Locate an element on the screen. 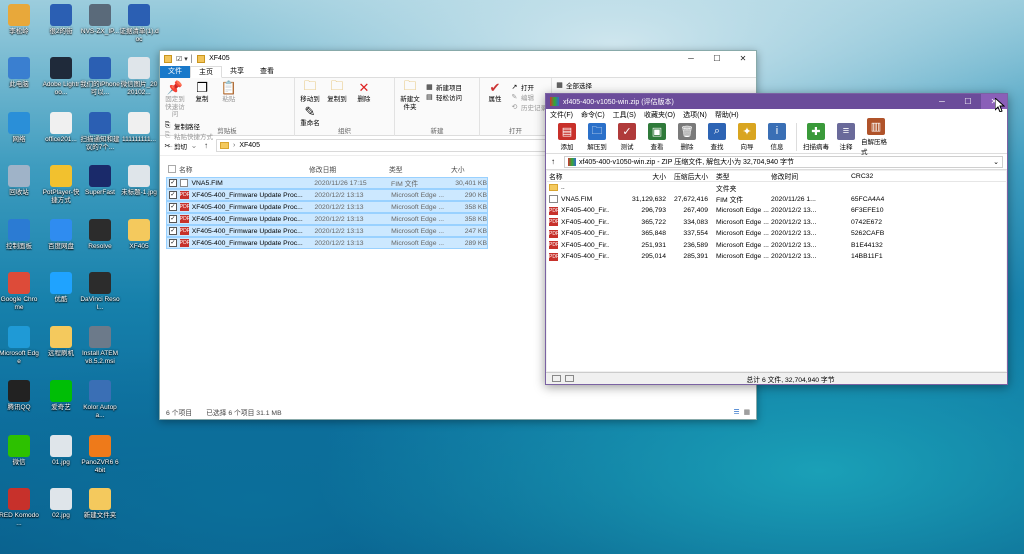  menu-item: 工具(S) is located at coordinates (624, 115).